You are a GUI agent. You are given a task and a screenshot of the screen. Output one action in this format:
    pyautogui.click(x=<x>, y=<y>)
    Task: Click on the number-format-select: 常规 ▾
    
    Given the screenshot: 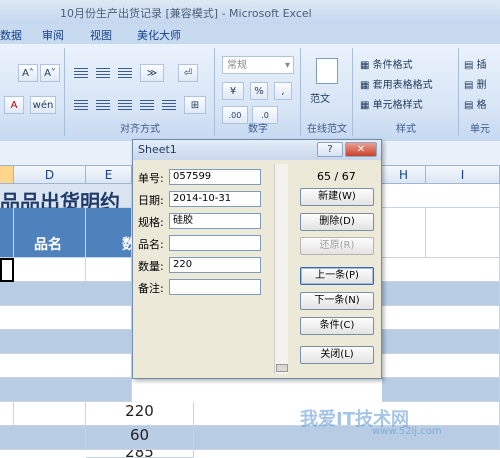 What is the action you would take?
    pyautogui.click(x=258, y=65)
    